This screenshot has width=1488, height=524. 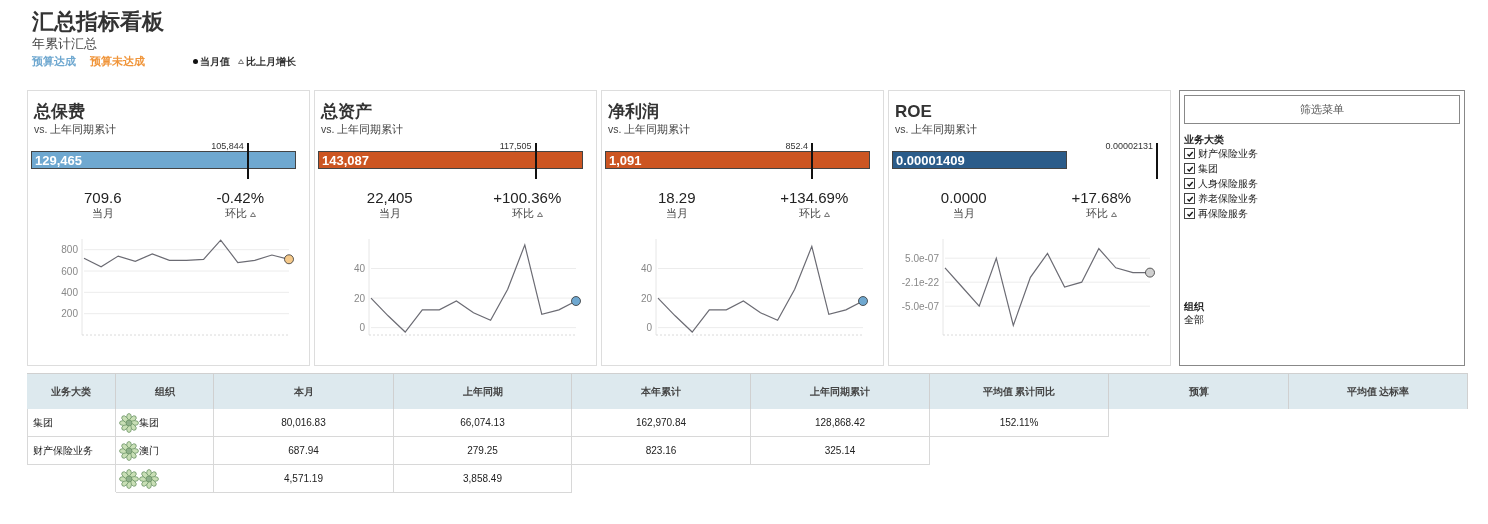 I want to click on metric-value: +134.69%, so click(x=814, y=198).